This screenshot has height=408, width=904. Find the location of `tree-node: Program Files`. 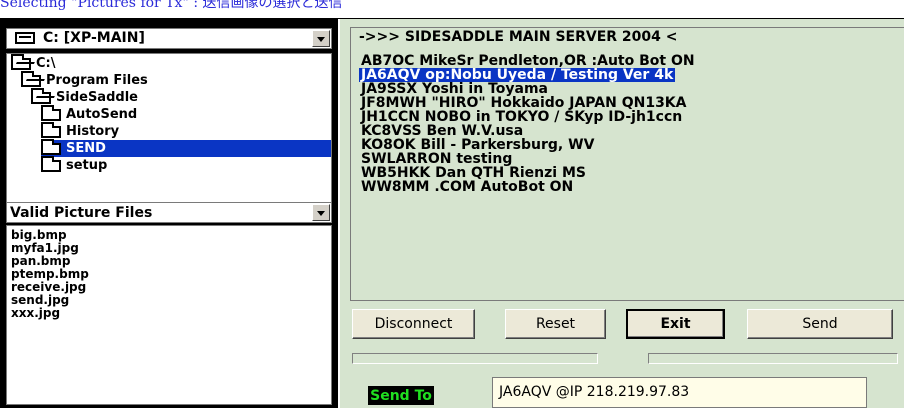

tree-node: Program Files is located at coordinates (84, 79).